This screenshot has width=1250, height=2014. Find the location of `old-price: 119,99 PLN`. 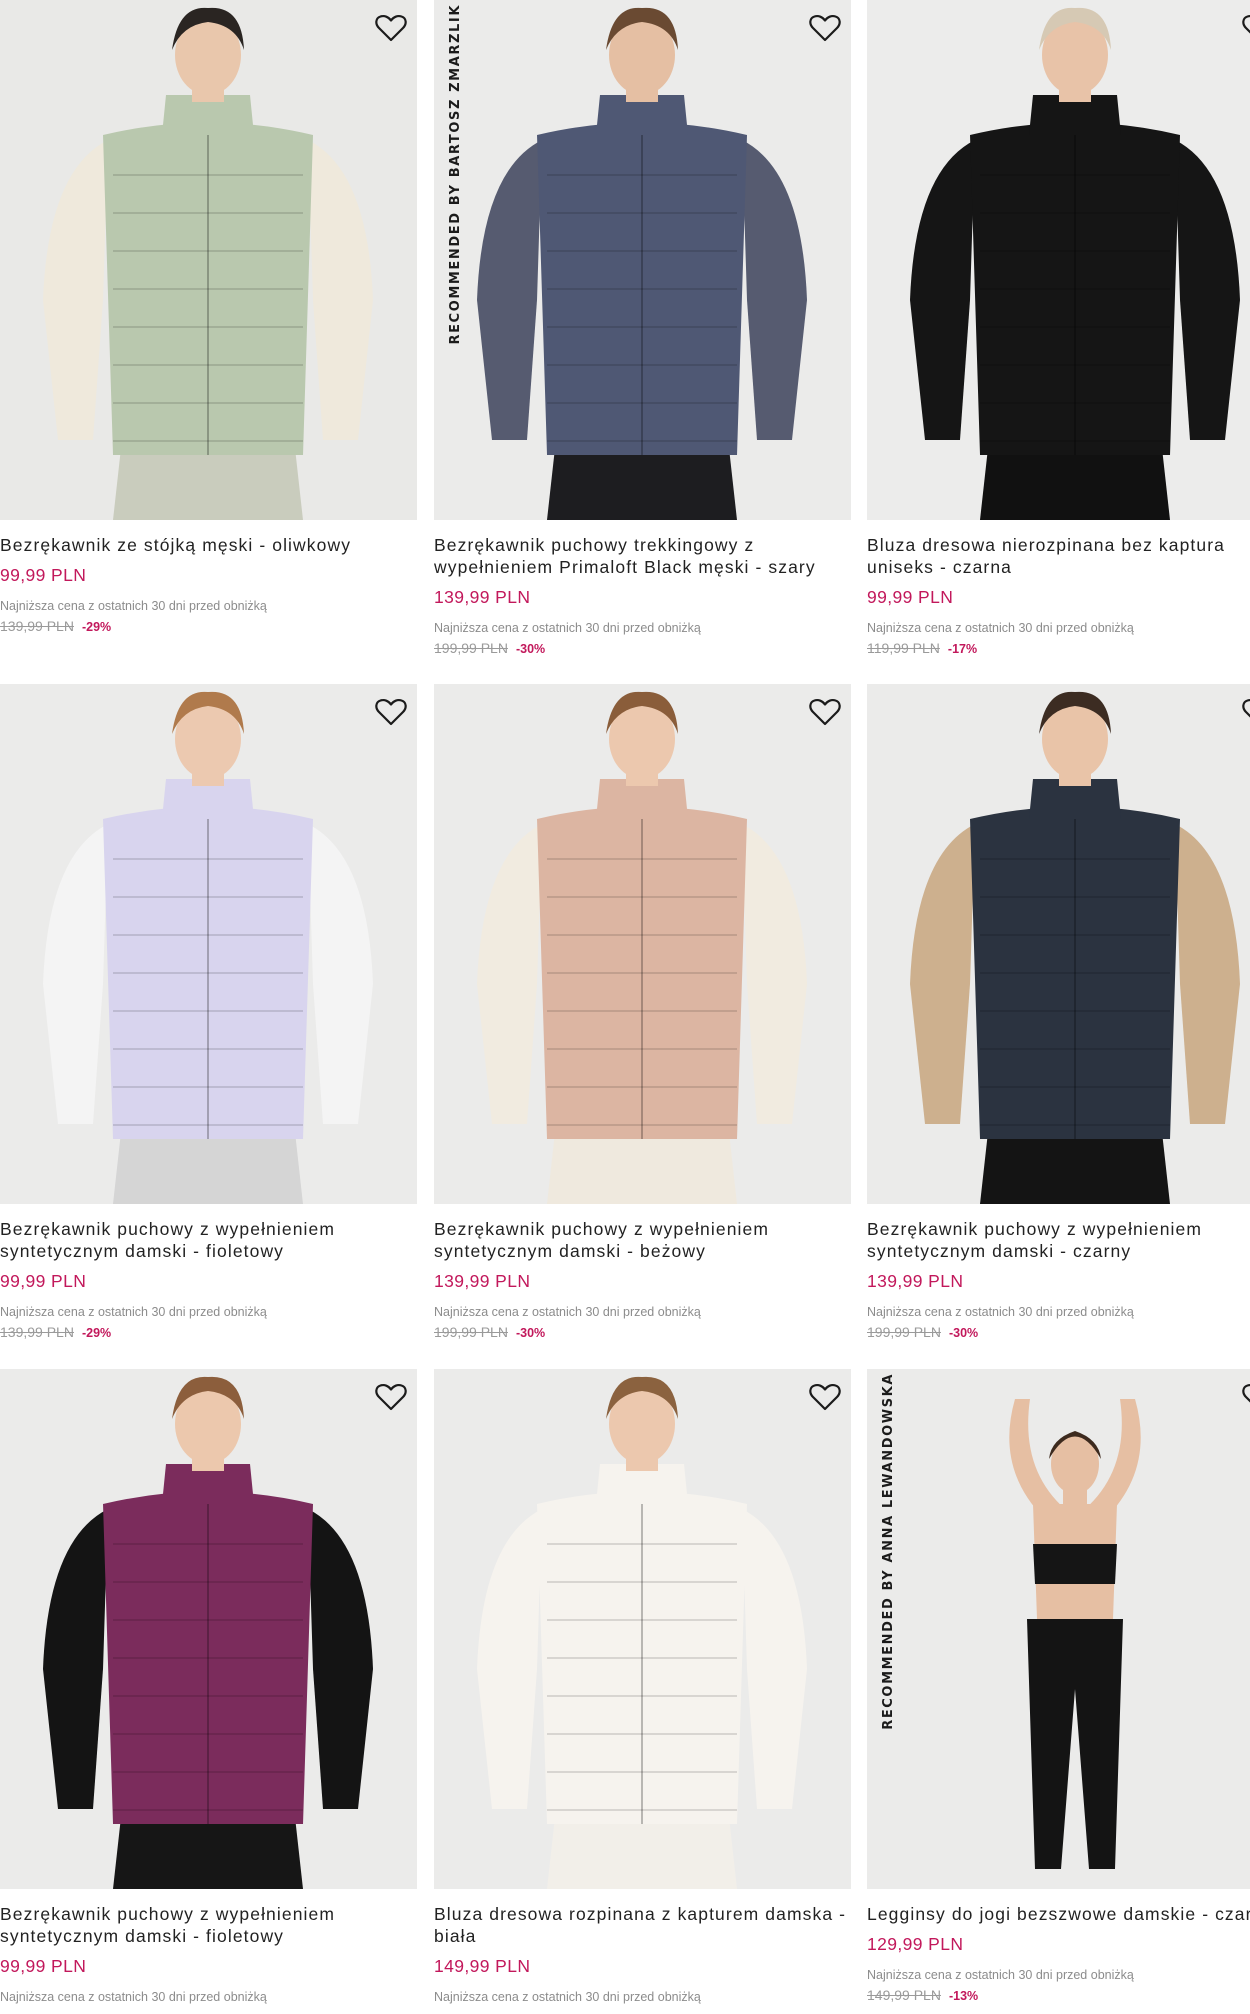

old-price: 119,99 PLN is located at coordinates (903, 648).